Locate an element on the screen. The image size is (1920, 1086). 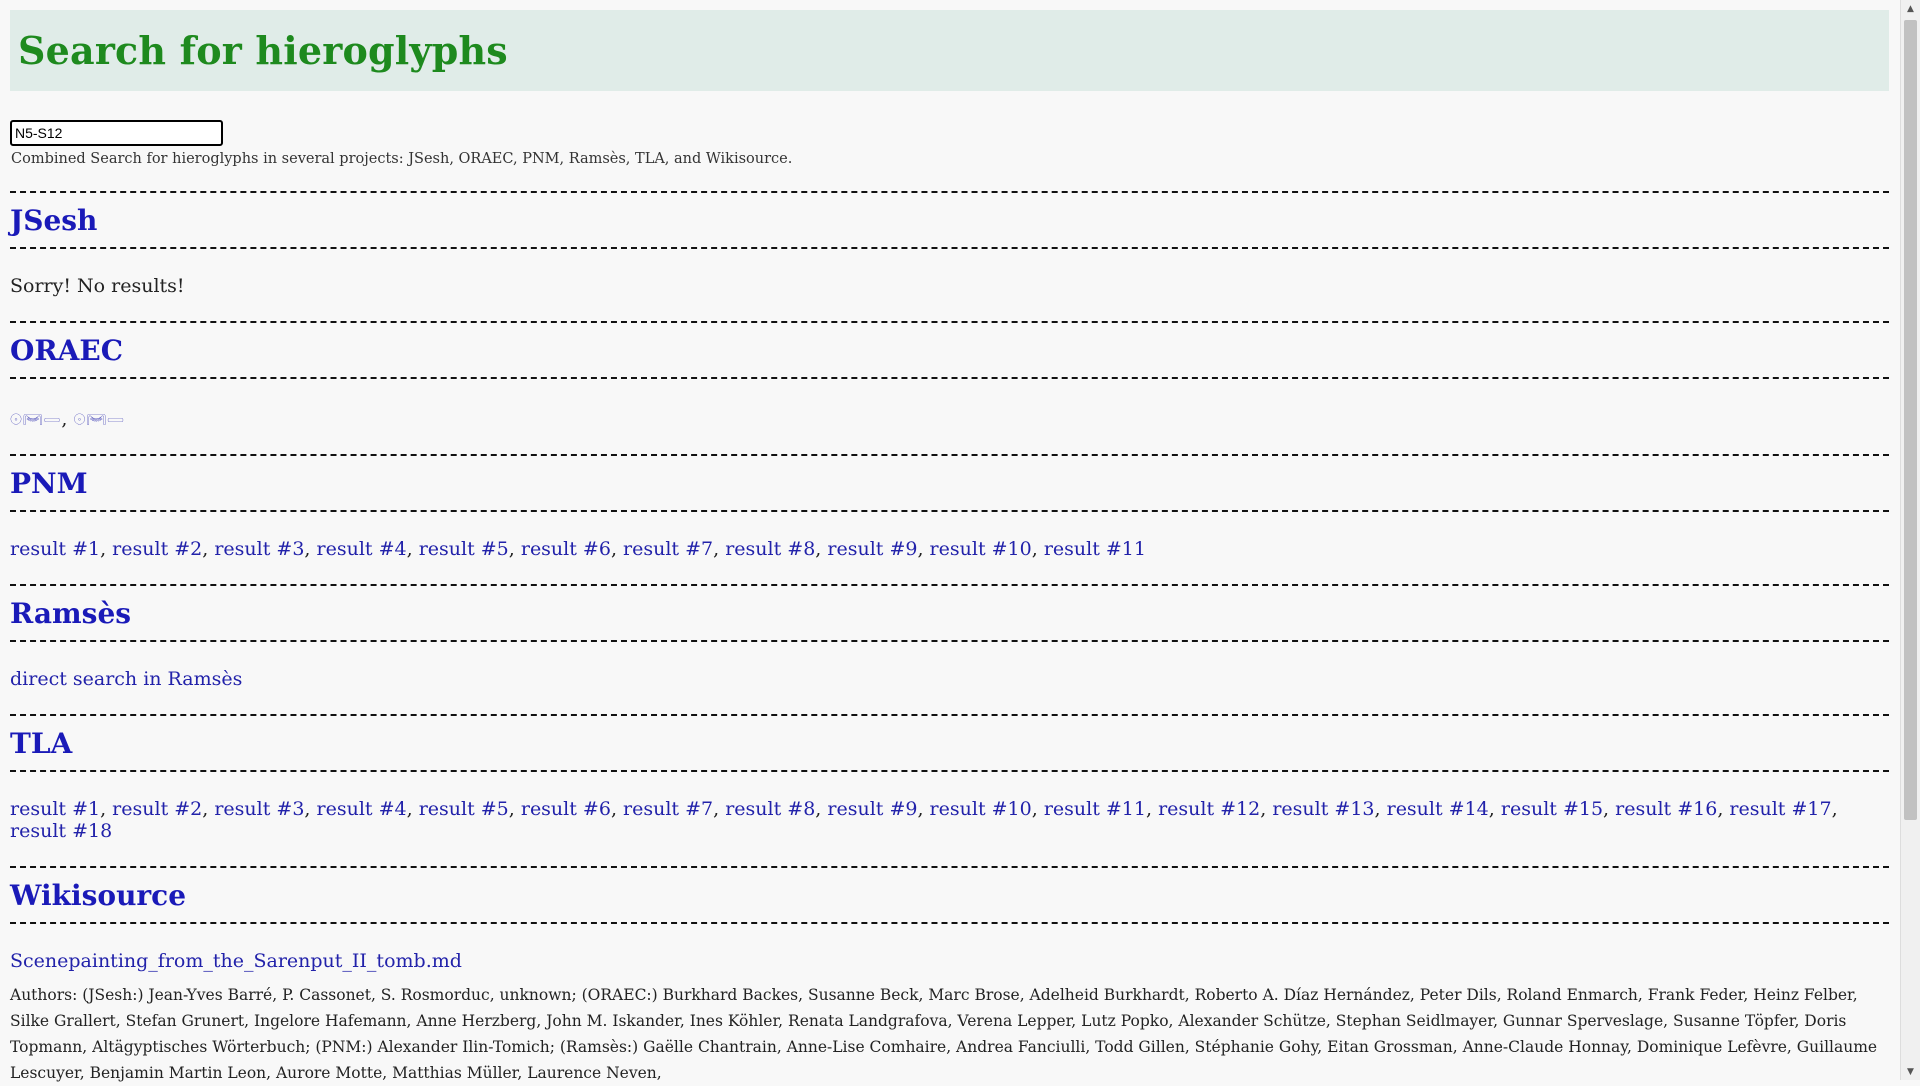
section-heading-tla: TLA is located at coordinates (949, 743).